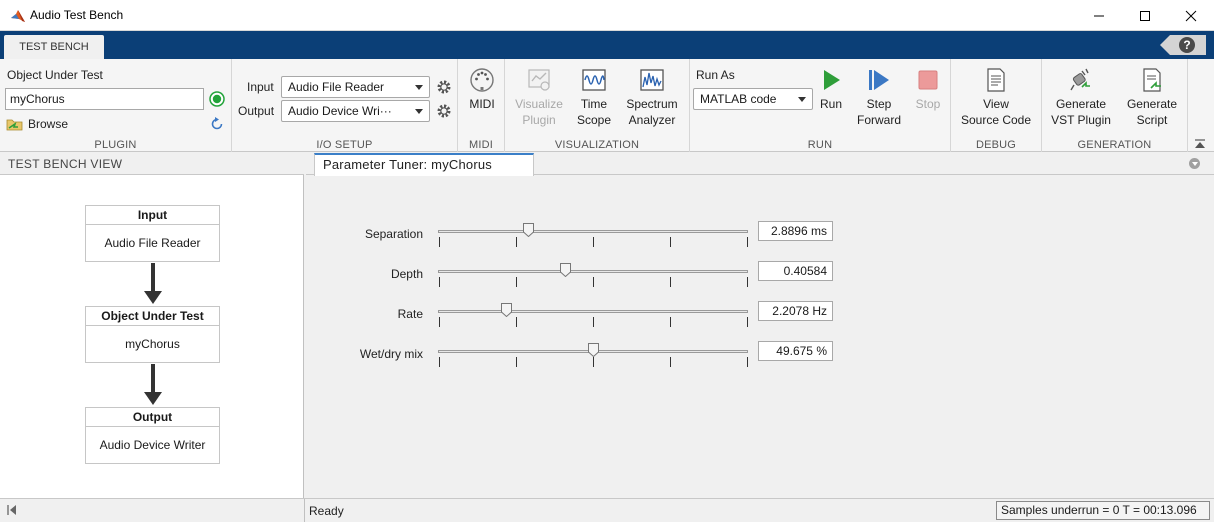 This screenshot has height=522, width=1214. I want to click on source-code-document-icon, so click(996, 80).